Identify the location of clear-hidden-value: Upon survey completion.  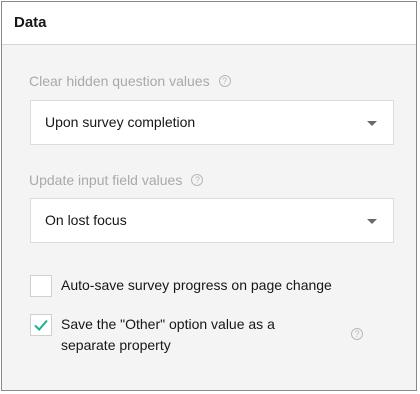
(120, 122).